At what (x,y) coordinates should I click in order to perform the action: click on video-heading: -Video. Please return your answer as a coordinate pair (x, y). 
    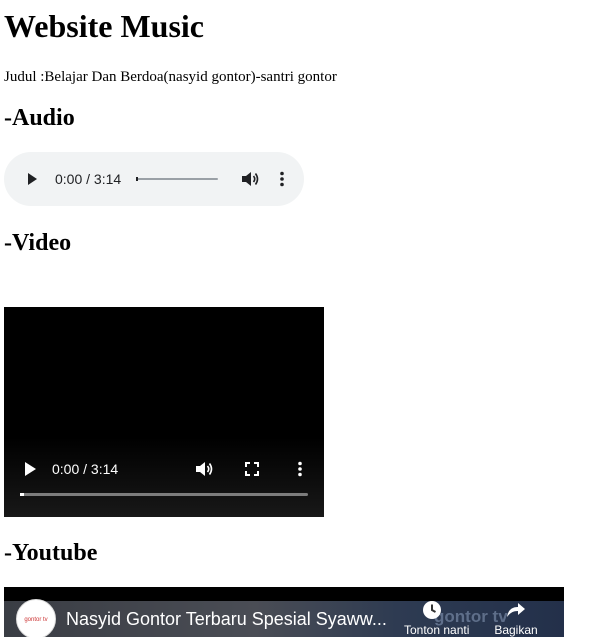
    Looking at the image, I should click on (38, 243).